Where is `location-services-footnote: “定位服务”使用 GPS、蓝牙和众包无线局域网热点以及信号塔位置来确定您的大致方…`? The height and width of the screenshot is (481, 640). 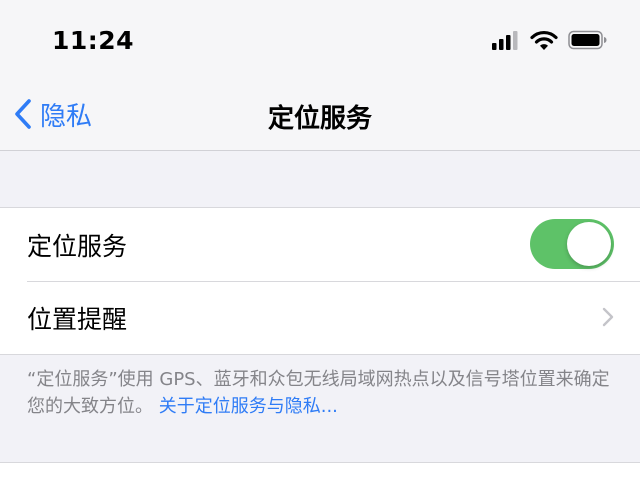
location-services-footnote: “定位服务”使用 GPS、蓝牙和众包无线局域网热点以及信号塔位置来确定您的大致方… is located at coordinates (322, 393).